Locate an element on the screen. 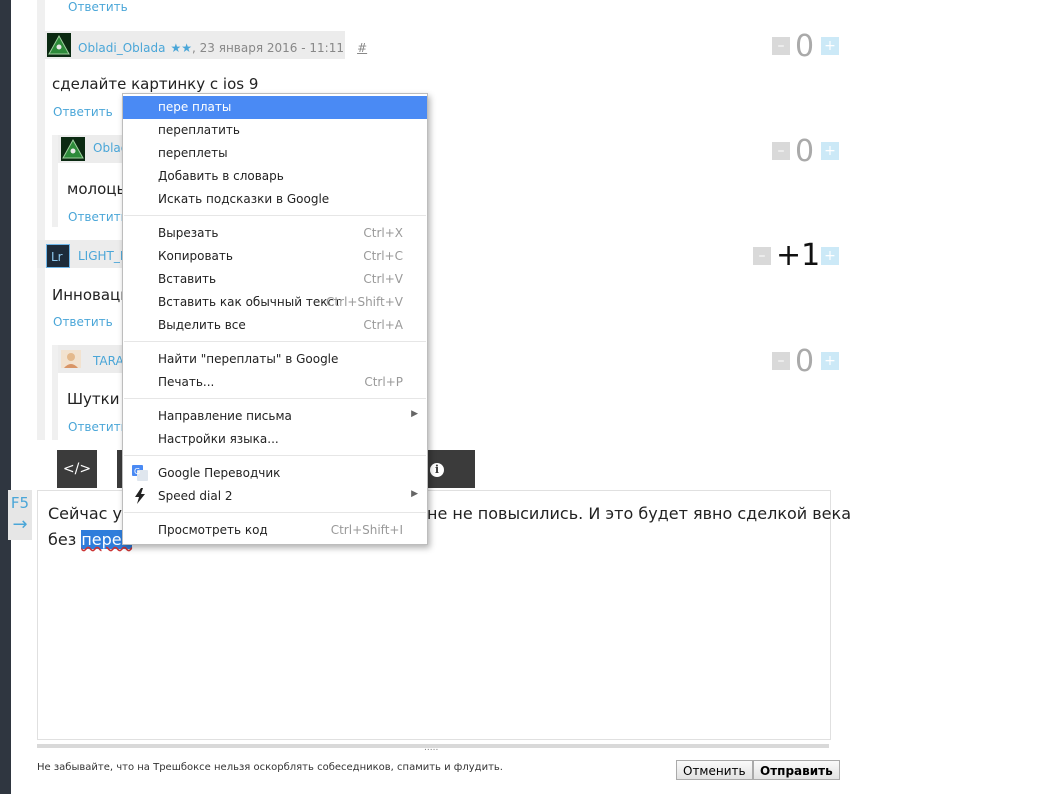 This screenshot has height=794, width=1058. comment-author: TARA is located at coordinates (108, 361).